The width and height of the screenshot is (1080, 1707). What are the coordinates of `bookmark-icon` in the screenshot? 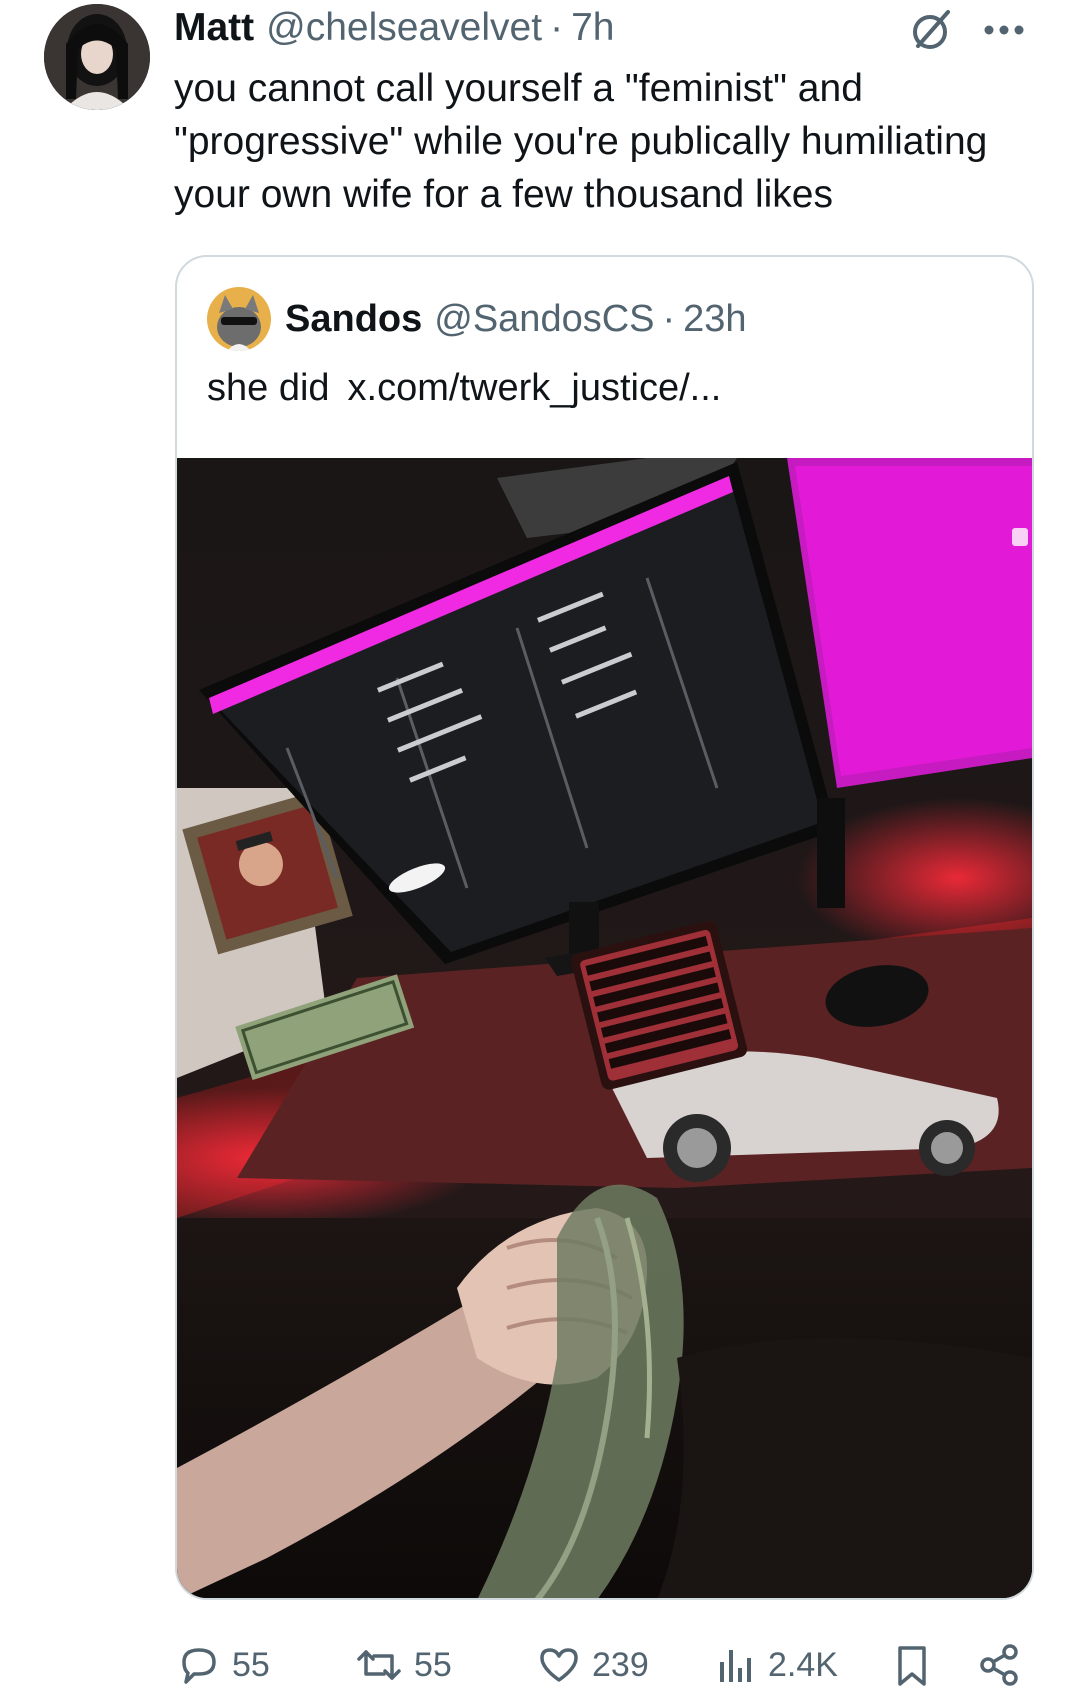 It's located at (912, 1666).